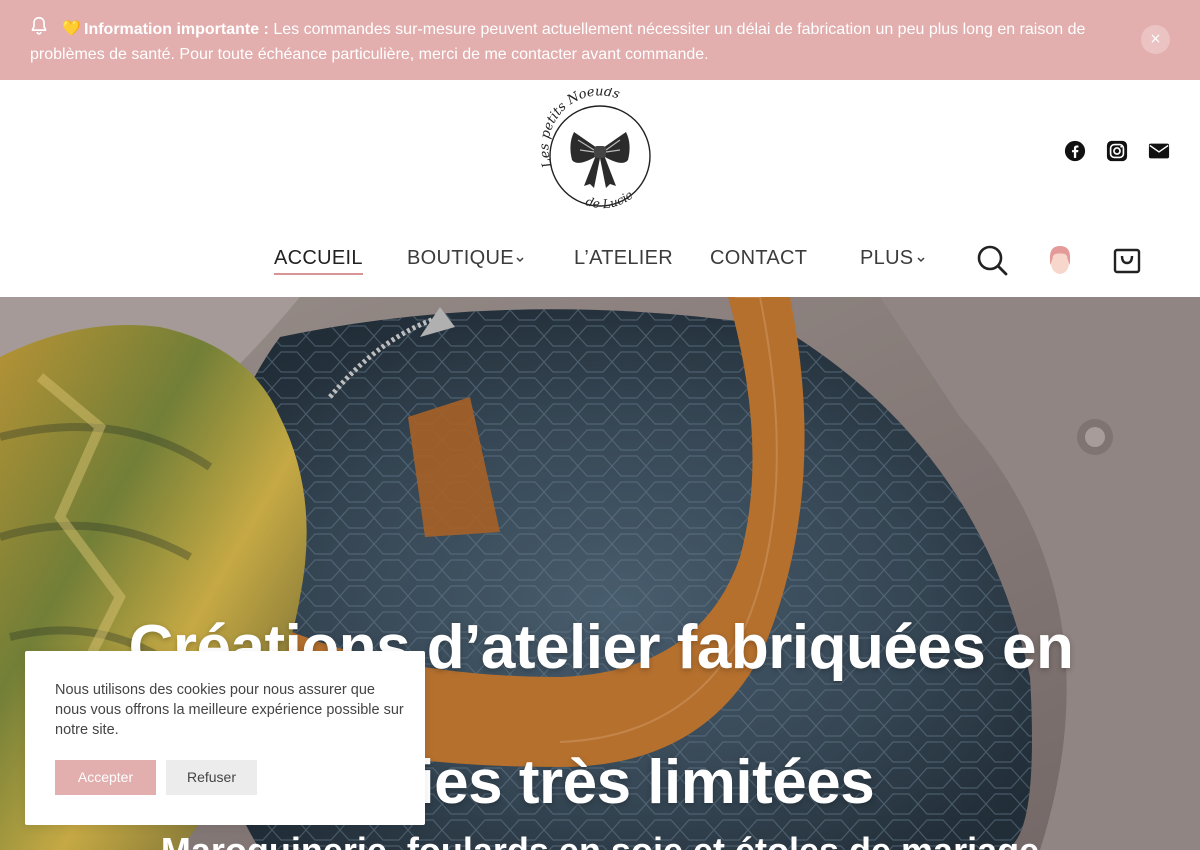 The width and height of the screenshot is (1200, 850). What do you see at coordinates (105, 777) in the screenshot?
I see `accept-cookies-button: Accepter` at bounding box center [105, 777].